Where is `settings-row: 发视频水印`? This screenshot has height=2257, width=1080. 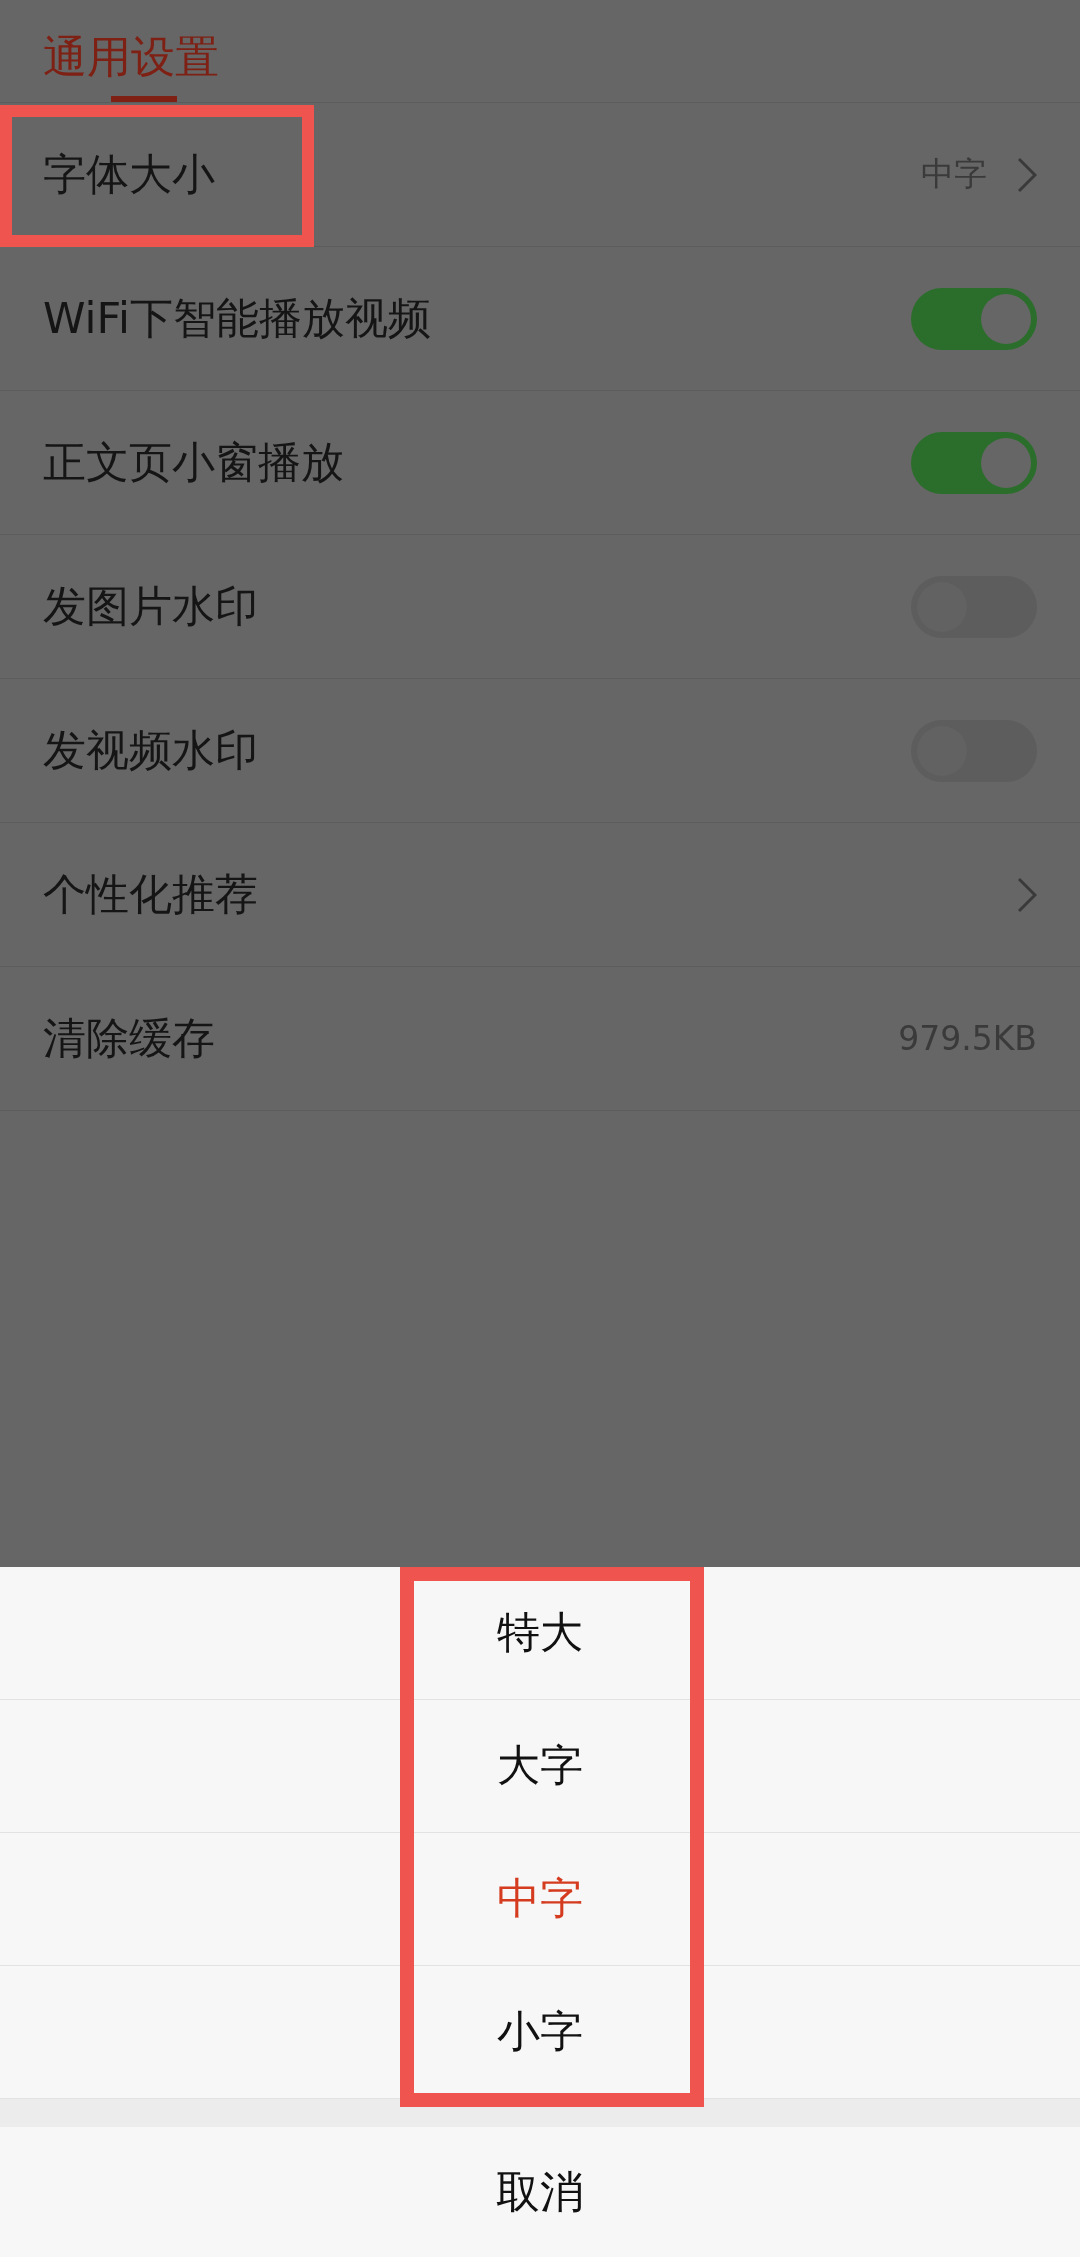
settings-row: 发视频水印 is located at coordinates (540, 751).